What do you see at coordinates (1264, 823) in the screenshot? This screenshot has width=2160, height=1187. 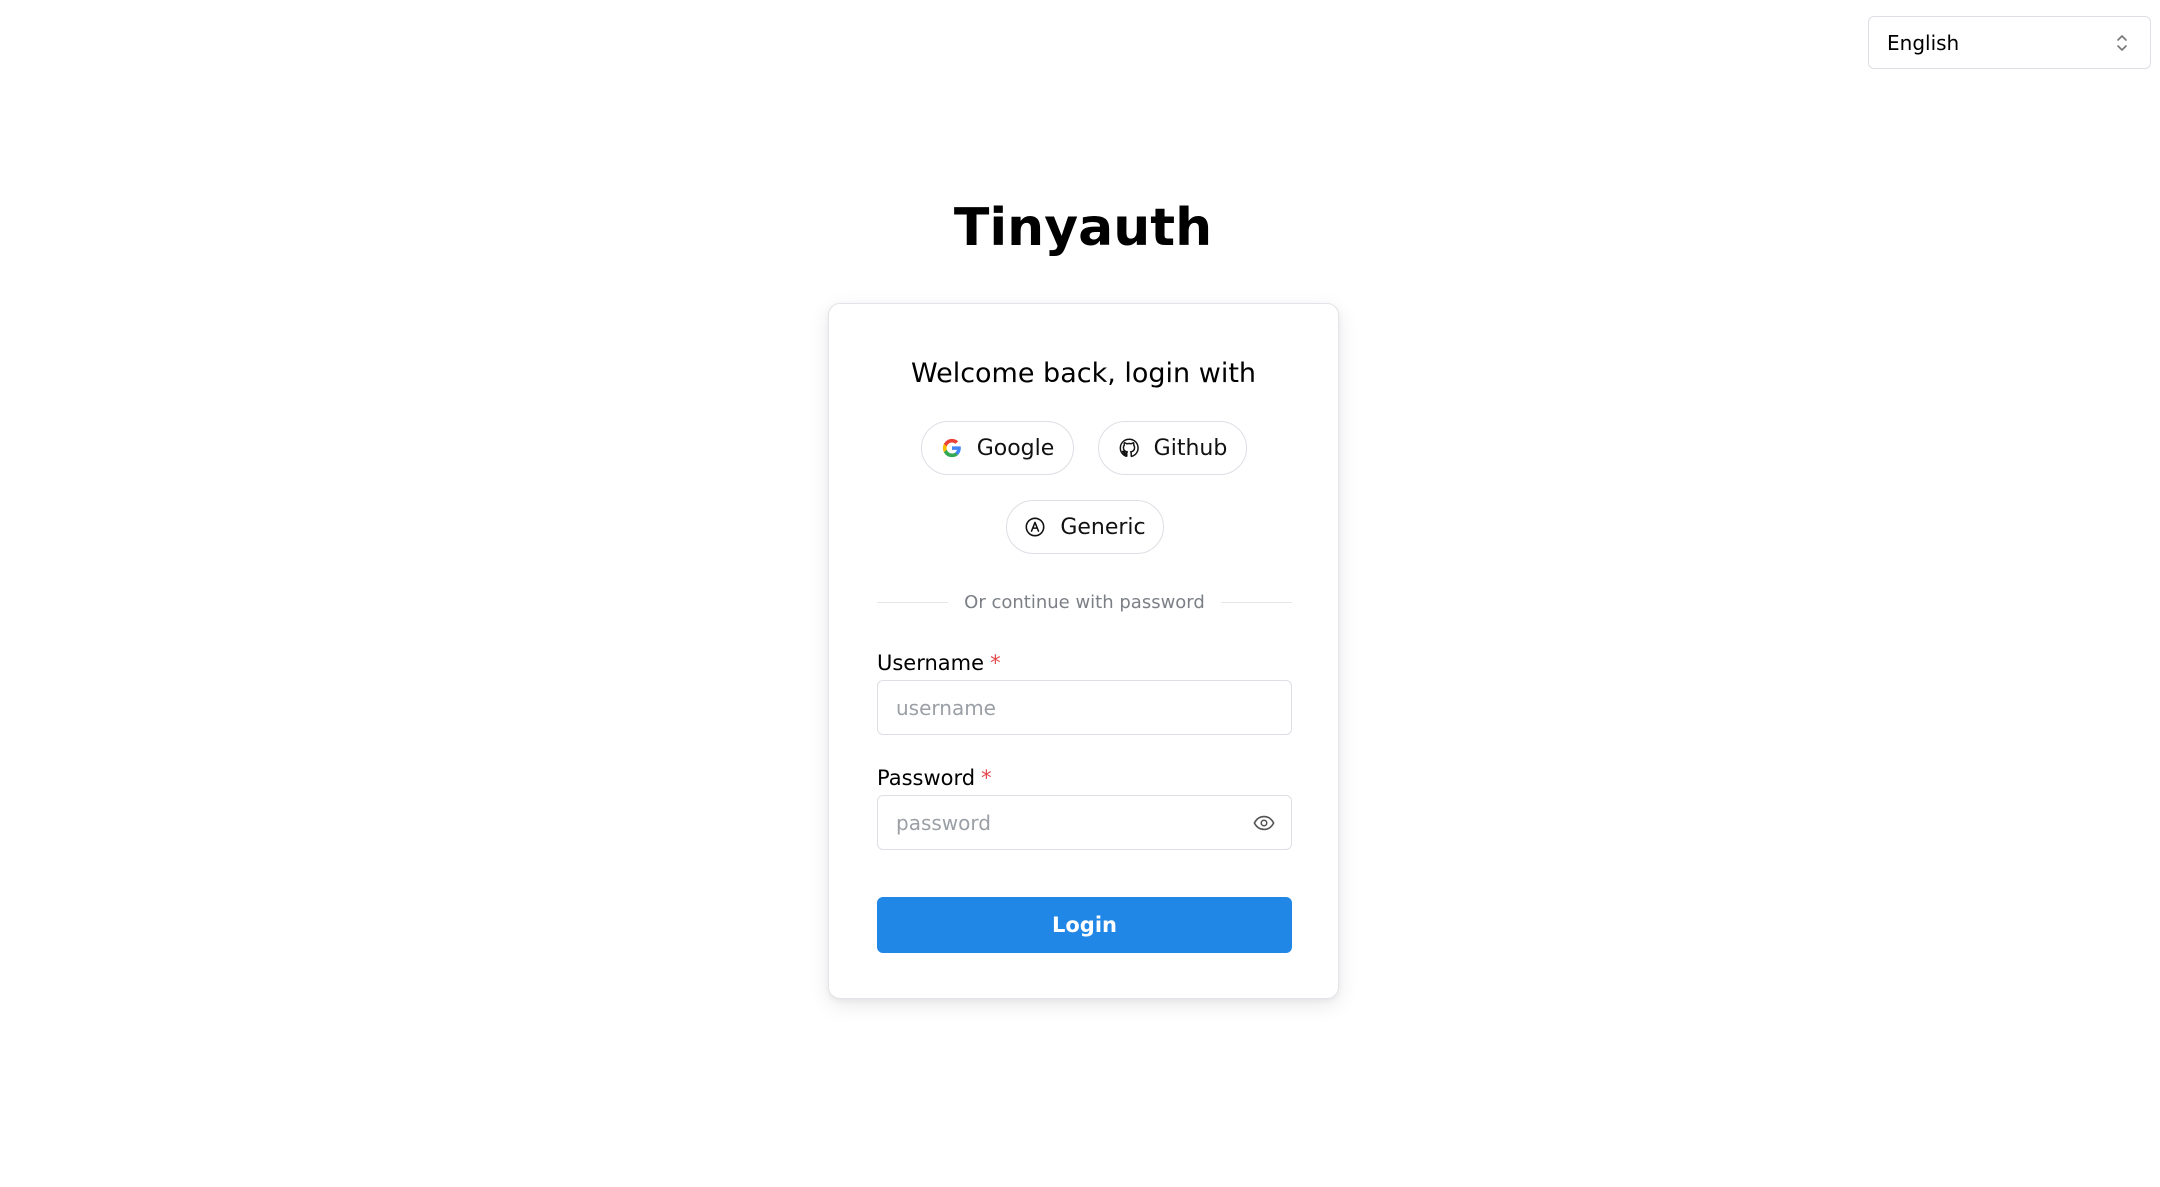 I see `eye-icon` at bounding box center [1264, 823].